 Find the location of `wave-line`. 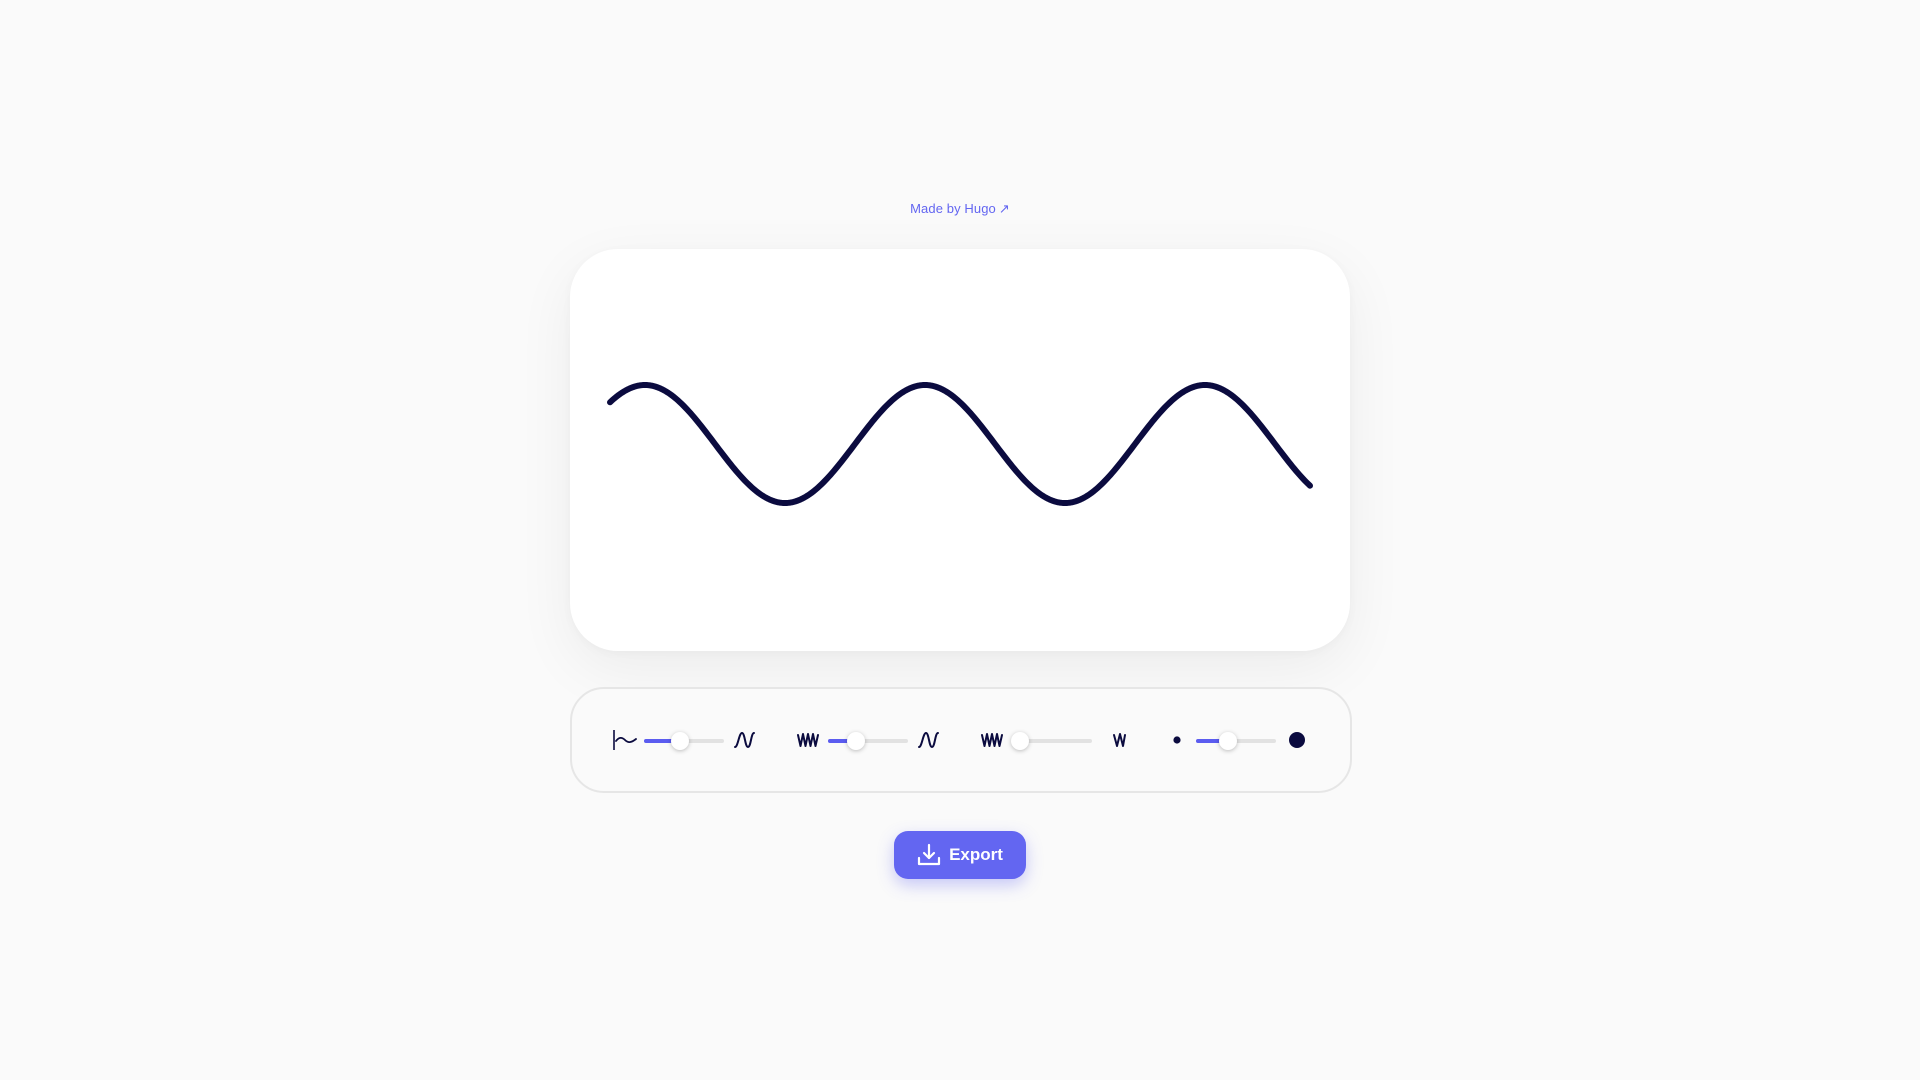

wave-line is located at coordinates (960, 444).